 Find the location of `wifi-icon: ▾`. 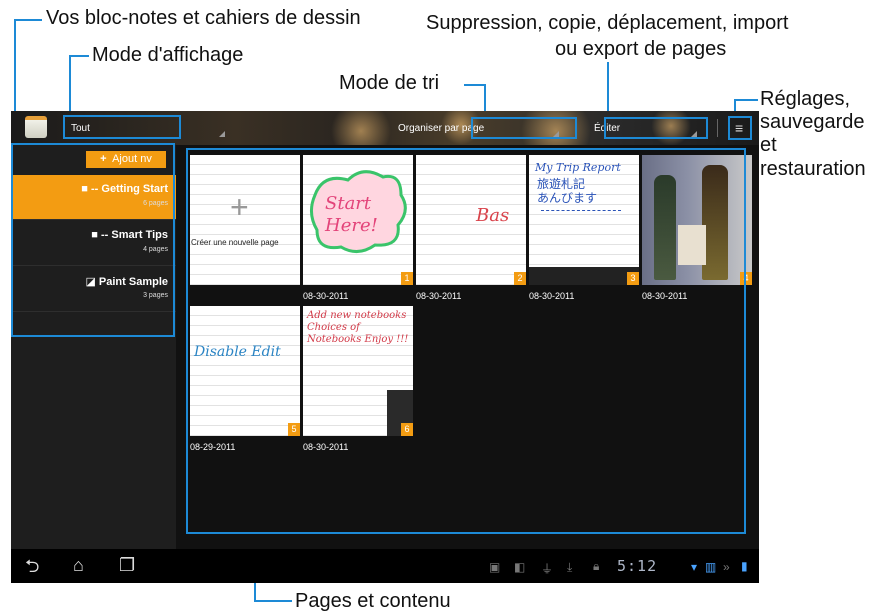

wifi-icon: ▾ is located at coordinates (694, 567).